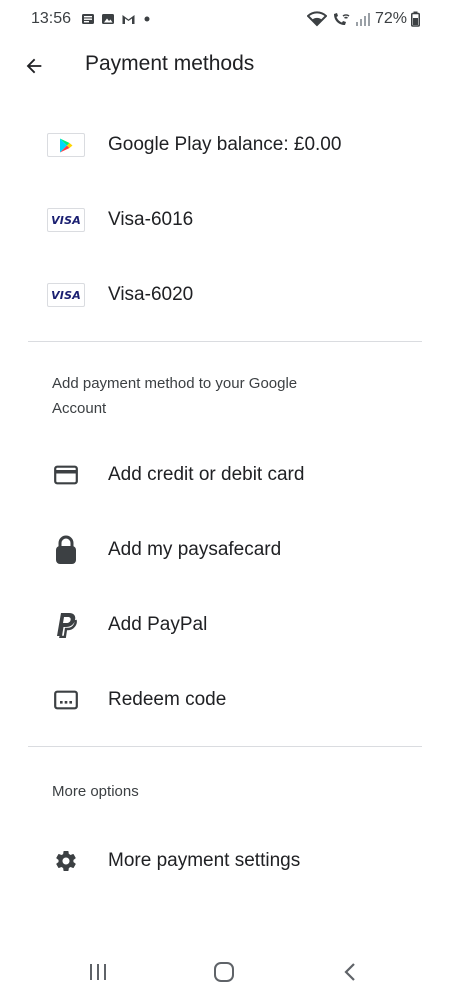 This screenshot has width=450, height=999. What do you see at coordinates (341, 19) in the screenshot?
I see `wifi-call-icon` at bounding box center [341, 19].